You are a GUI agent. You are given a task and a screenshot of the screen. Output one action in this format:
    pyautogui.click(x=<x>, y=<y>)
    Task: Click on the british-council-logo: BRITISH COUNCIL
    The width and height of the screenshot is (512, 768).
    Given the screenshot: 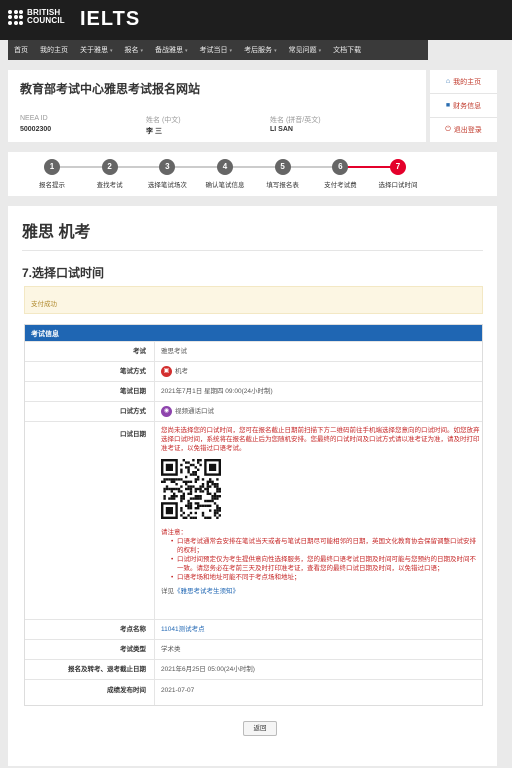 What is the action you would take?
    pyautogui.click(x=36, y=17)
    